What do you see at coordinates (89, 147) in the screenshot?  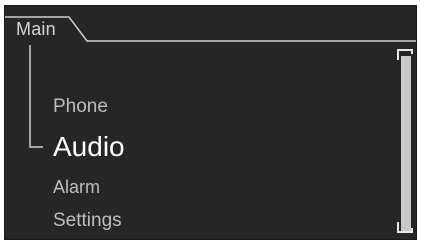 I see `menu-item-audio: Audio` at bounding box center [89, 147].